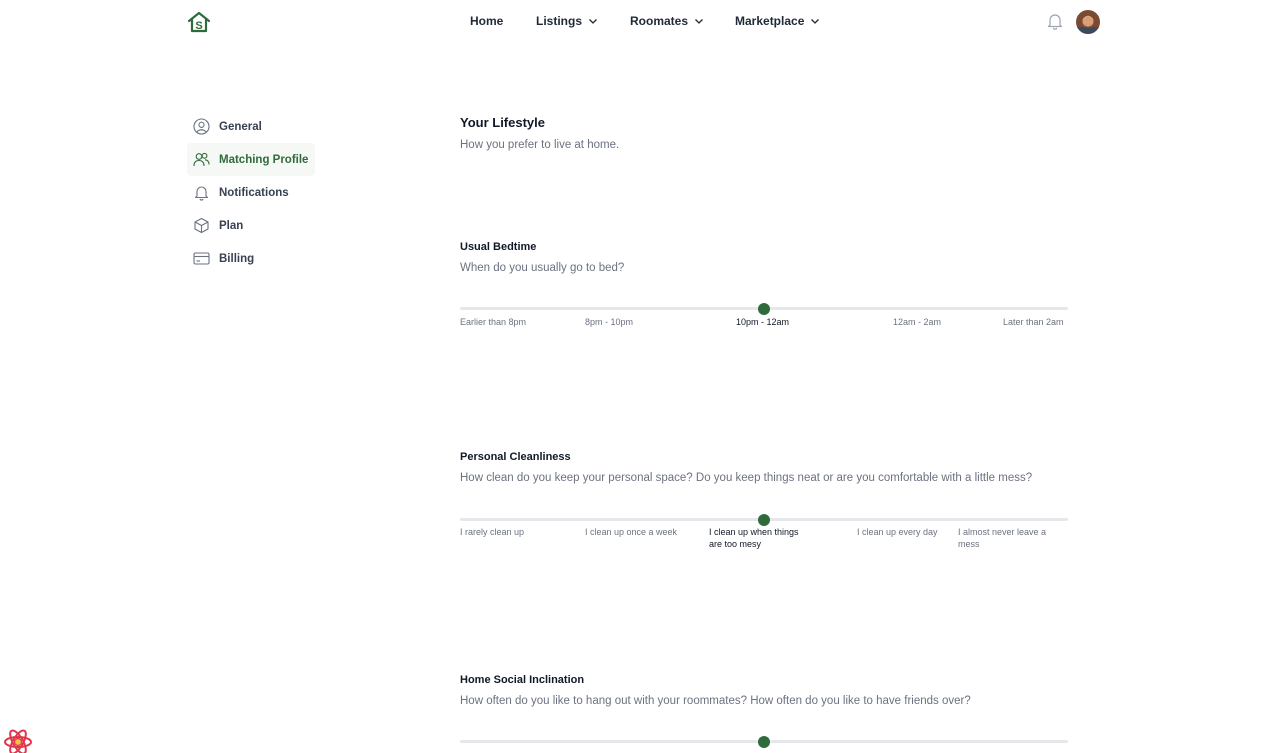 This screenshot has width=1280, height=753. What do you see at coordinates (493, 323) in the screenshot?
I see `bedtime-option: Earlier than 8pm` at bounding box center [493, 323].